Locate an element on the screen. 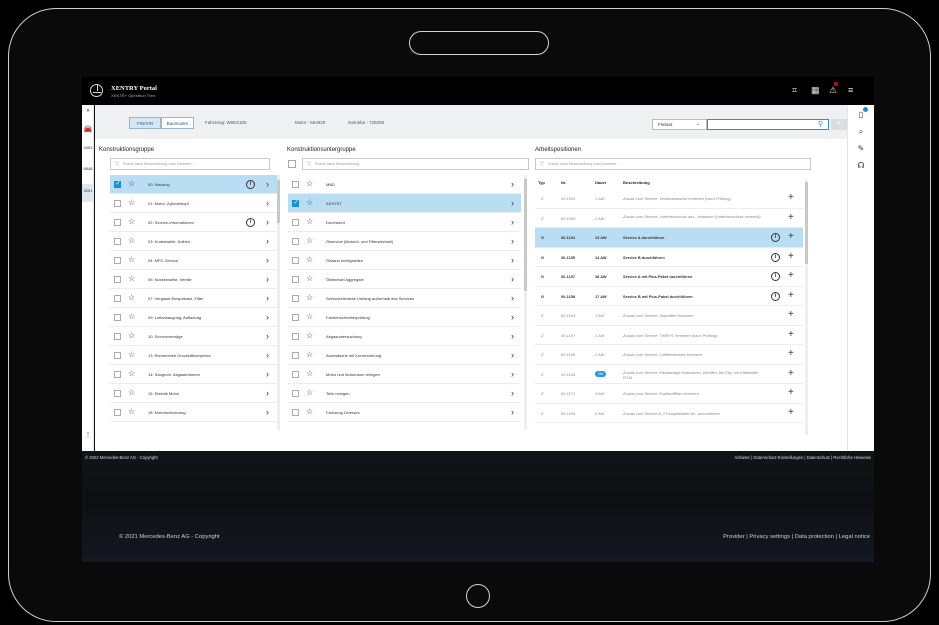 The height and width of the screenshot is (625, 939). expand-chevrons-icon: » is located at coordinates (88, 111).